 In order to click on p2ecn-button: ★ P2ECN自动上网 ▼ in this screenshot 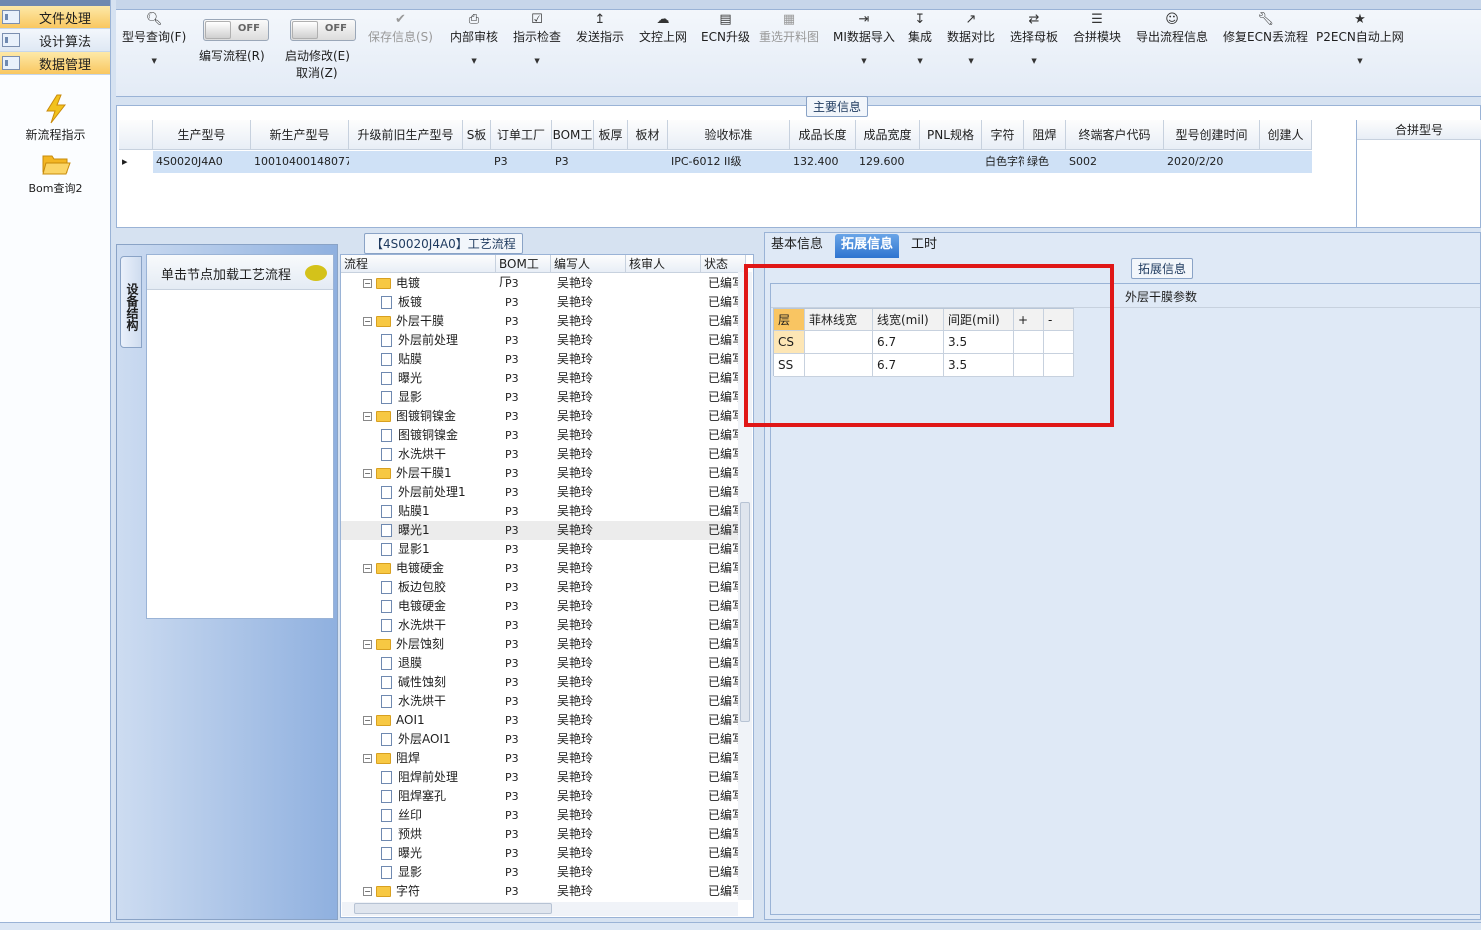, I will do `click(1360, 38)`.